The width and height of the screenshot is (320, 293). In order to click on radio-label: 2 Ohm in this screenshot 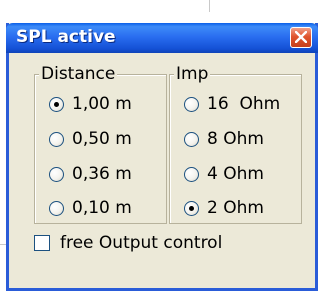, I will do `click(235, 208)`.